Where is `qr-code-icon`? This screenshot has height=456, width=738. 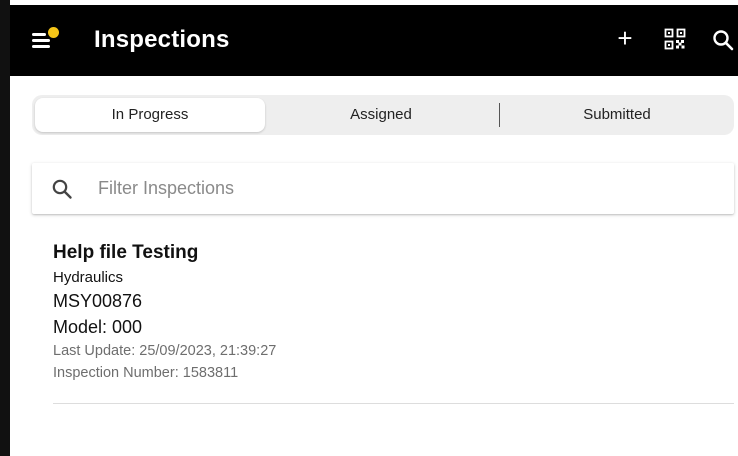
qr-code-icon is located at coordinates (675, 39).